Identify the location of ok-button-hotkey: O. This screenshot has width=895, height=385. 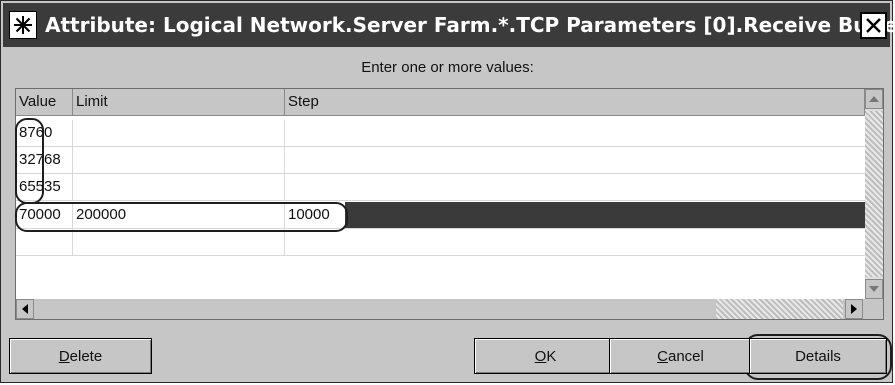
(540, 356).